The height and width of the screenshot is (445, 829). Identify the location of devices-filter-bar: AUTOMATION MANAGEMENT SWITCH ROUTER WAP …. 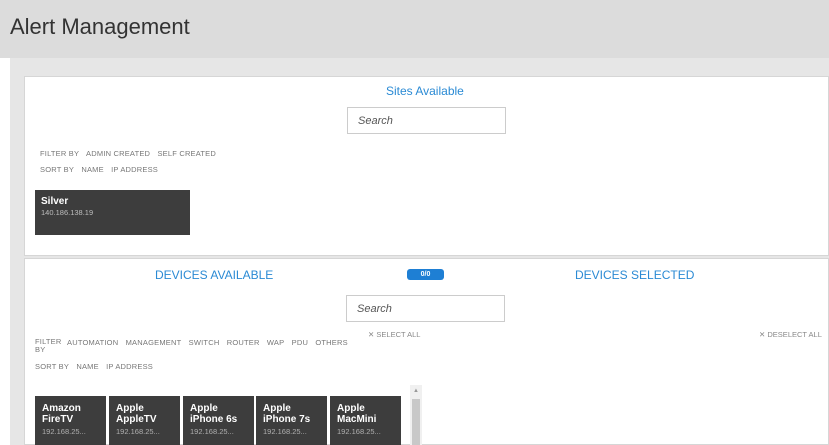
(210, 342).